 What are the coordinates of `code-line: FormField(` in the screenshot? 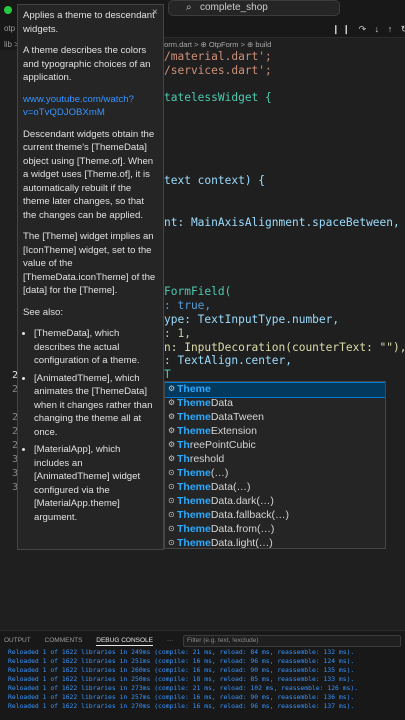 It's located at (198, 291).